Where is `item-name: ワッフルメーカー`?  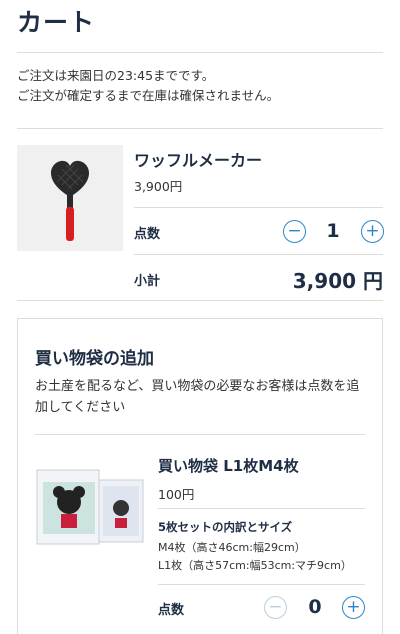 item-name: ワッフルメーカー is located at coordinates (198, 159).